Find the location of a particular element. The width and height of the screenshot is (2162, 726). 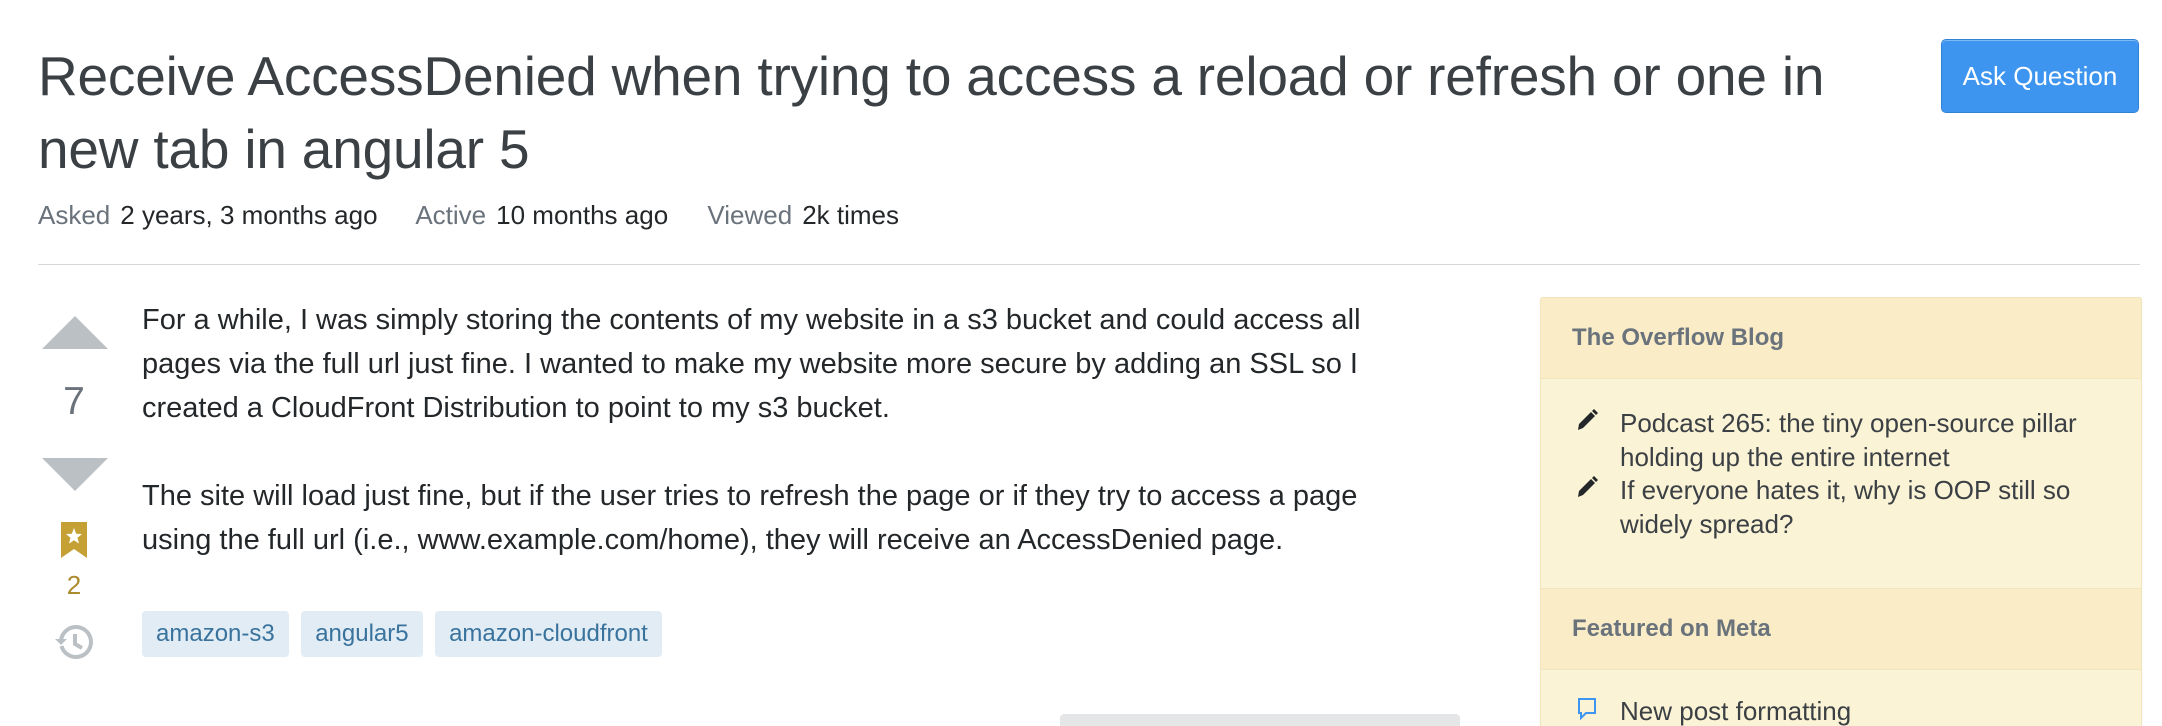

meta-heading: Featured on Meta is located at coordinates (1841, 629).